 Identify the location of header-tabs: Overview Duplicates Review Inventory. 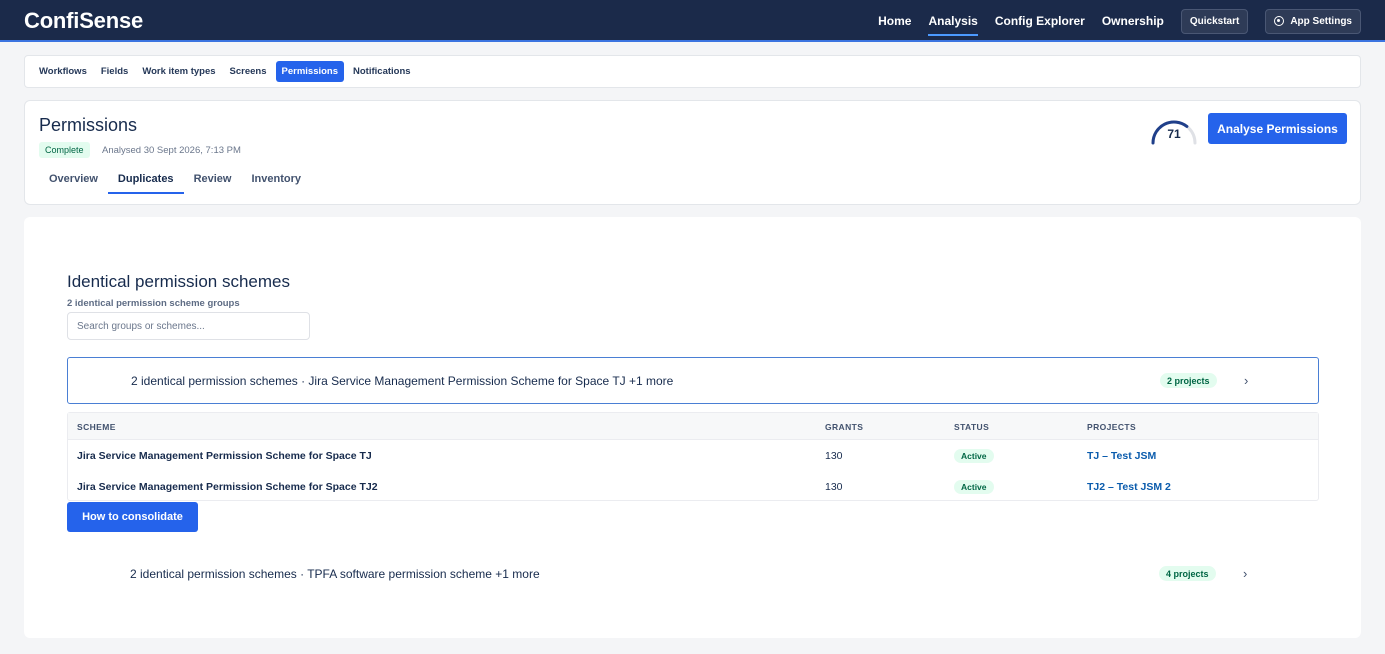
(175, 180).